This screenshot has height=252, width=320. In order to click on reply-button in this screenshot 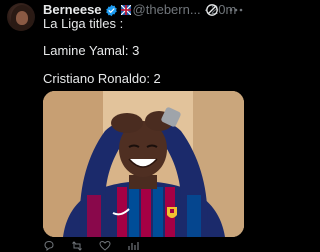, I will do `click(50, 246)`.